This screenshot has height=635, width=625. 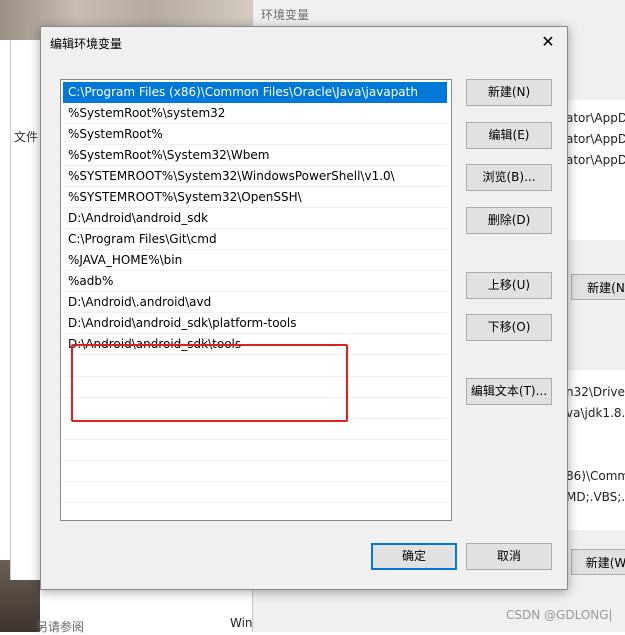 What do you see at coordinates (255, 218) in the screenshot?
I see `path-entry: D:\Android\android_sdk` at bounding box center [255, 218].